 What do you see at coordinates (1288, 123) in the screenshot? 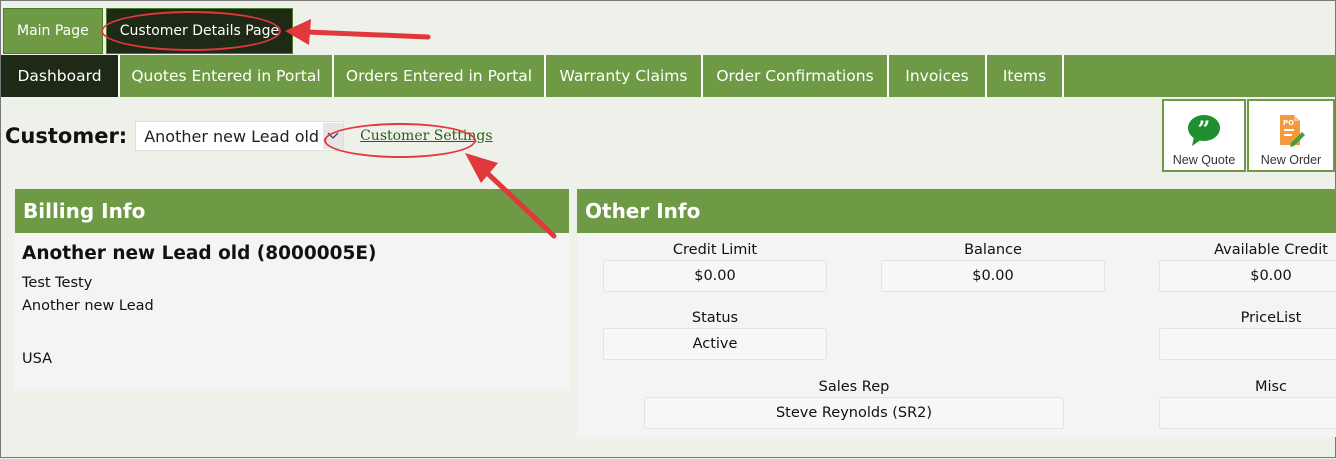
I see `svg-text: PO` at bounding box center [1288, 123].